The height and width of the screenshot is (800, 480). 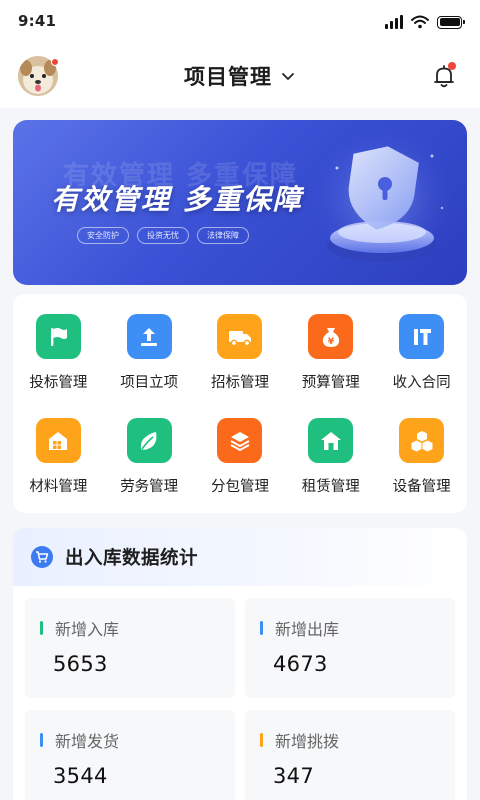 I want to click on menu-item-budget: ¥ 预算管理, so click(x=330, y=353).